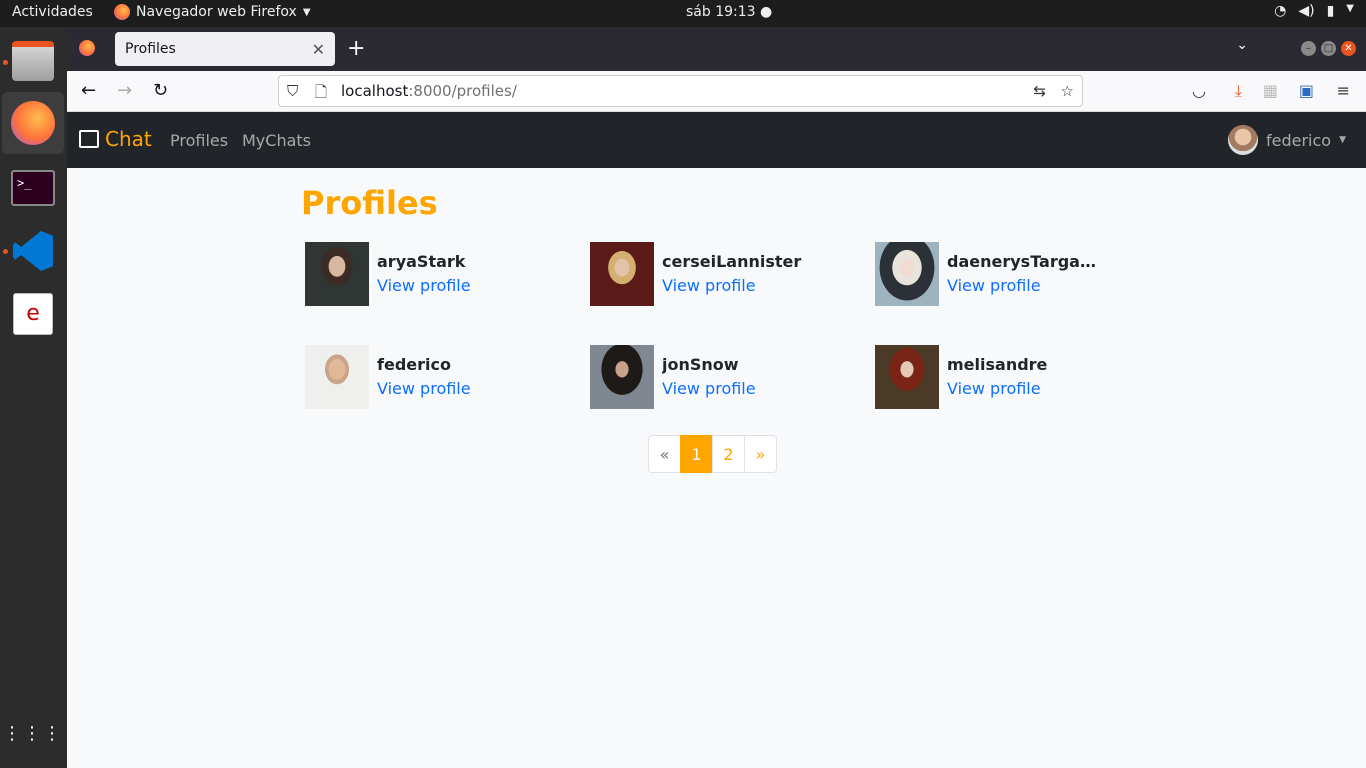  I want to click on back-button: ←, so click(88, 90).